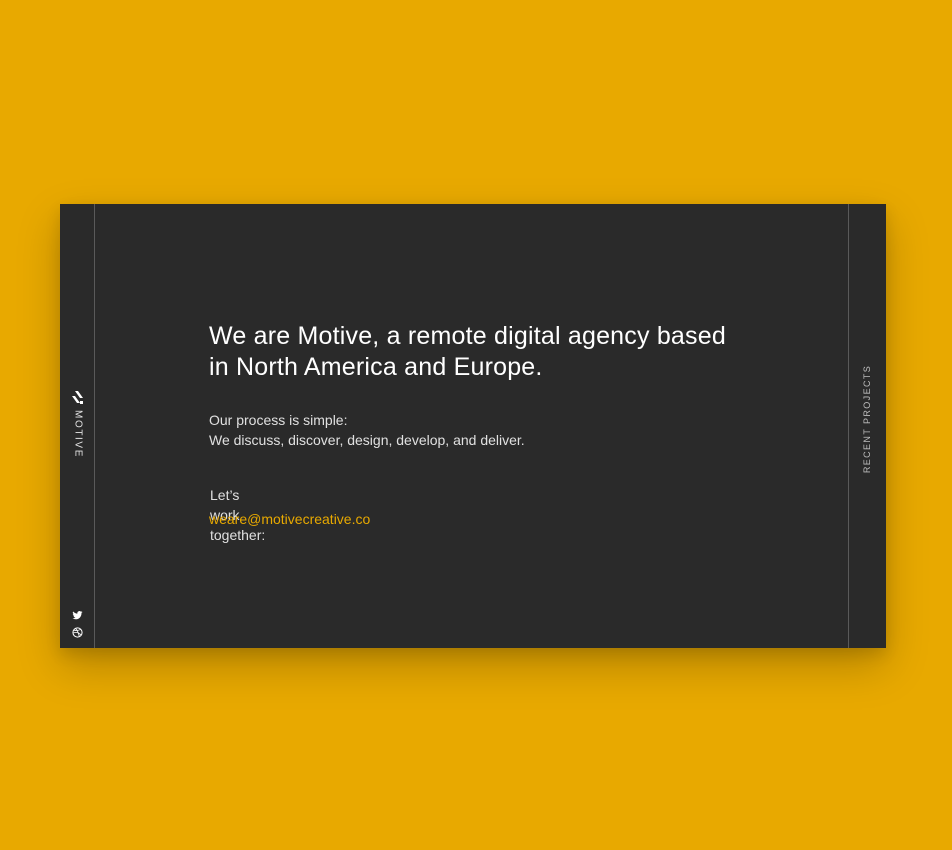 The image size is (952, 850). I want to click on right-sidebar: RECENT PROJECTS, so click(867, 426).